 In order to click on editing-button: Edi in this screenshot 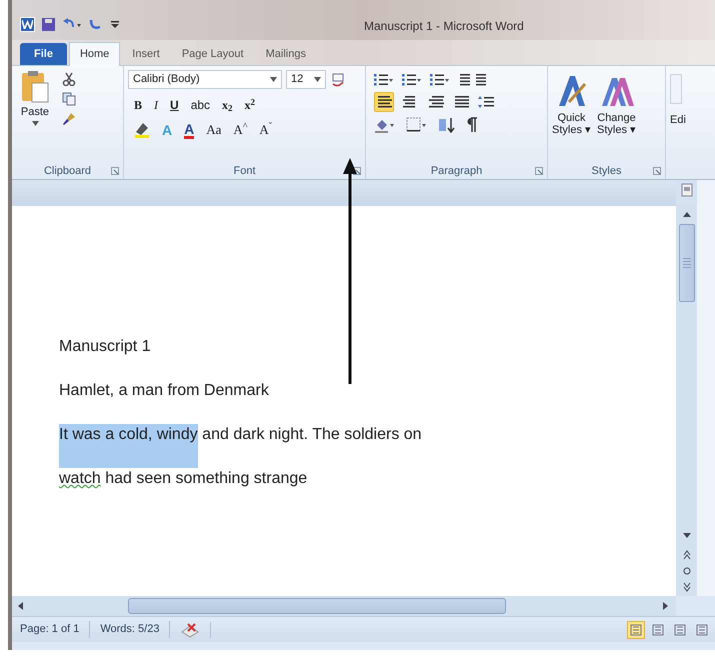, I will do `click(678, 120)`.